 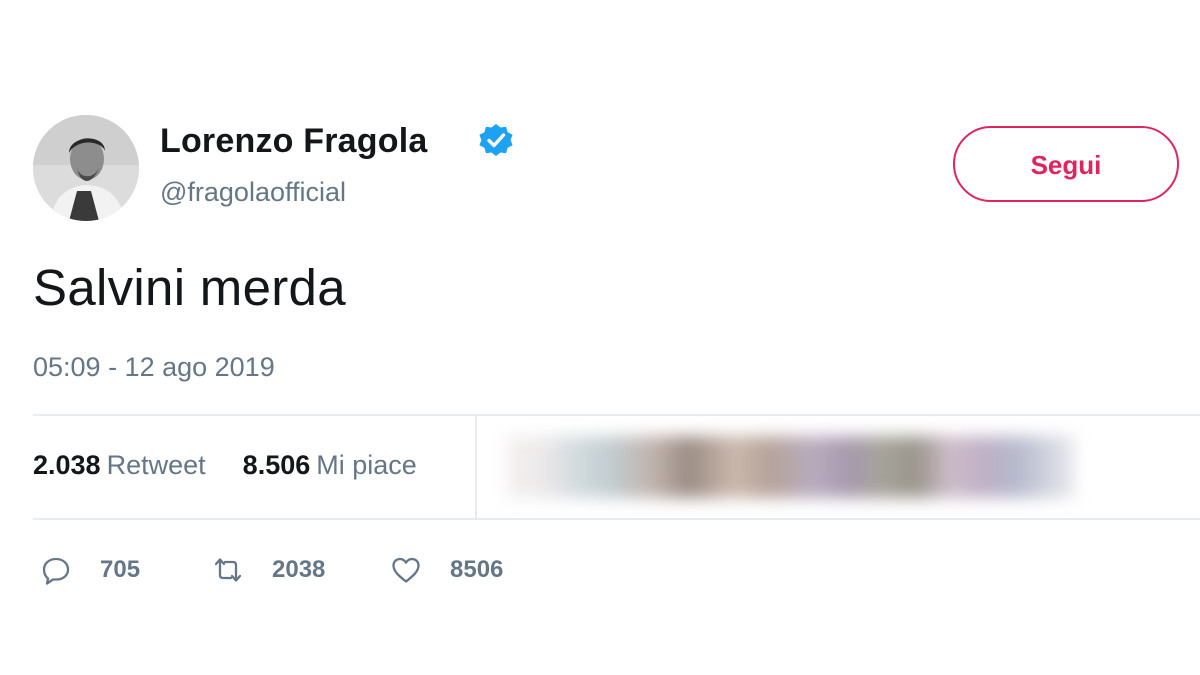 I want to click on engagement-stats: 2.038 Retweet 8.506 Mi piace, so click(x=225, y=465).